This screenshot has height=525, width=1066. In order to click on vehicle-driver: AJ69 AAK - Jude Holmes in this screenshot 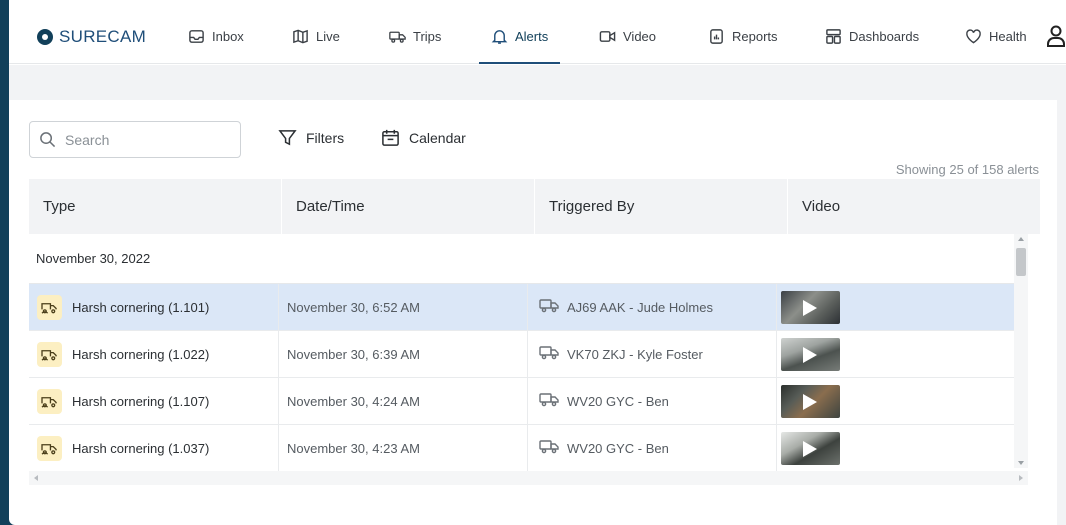, I will do `click(640, 307)`.